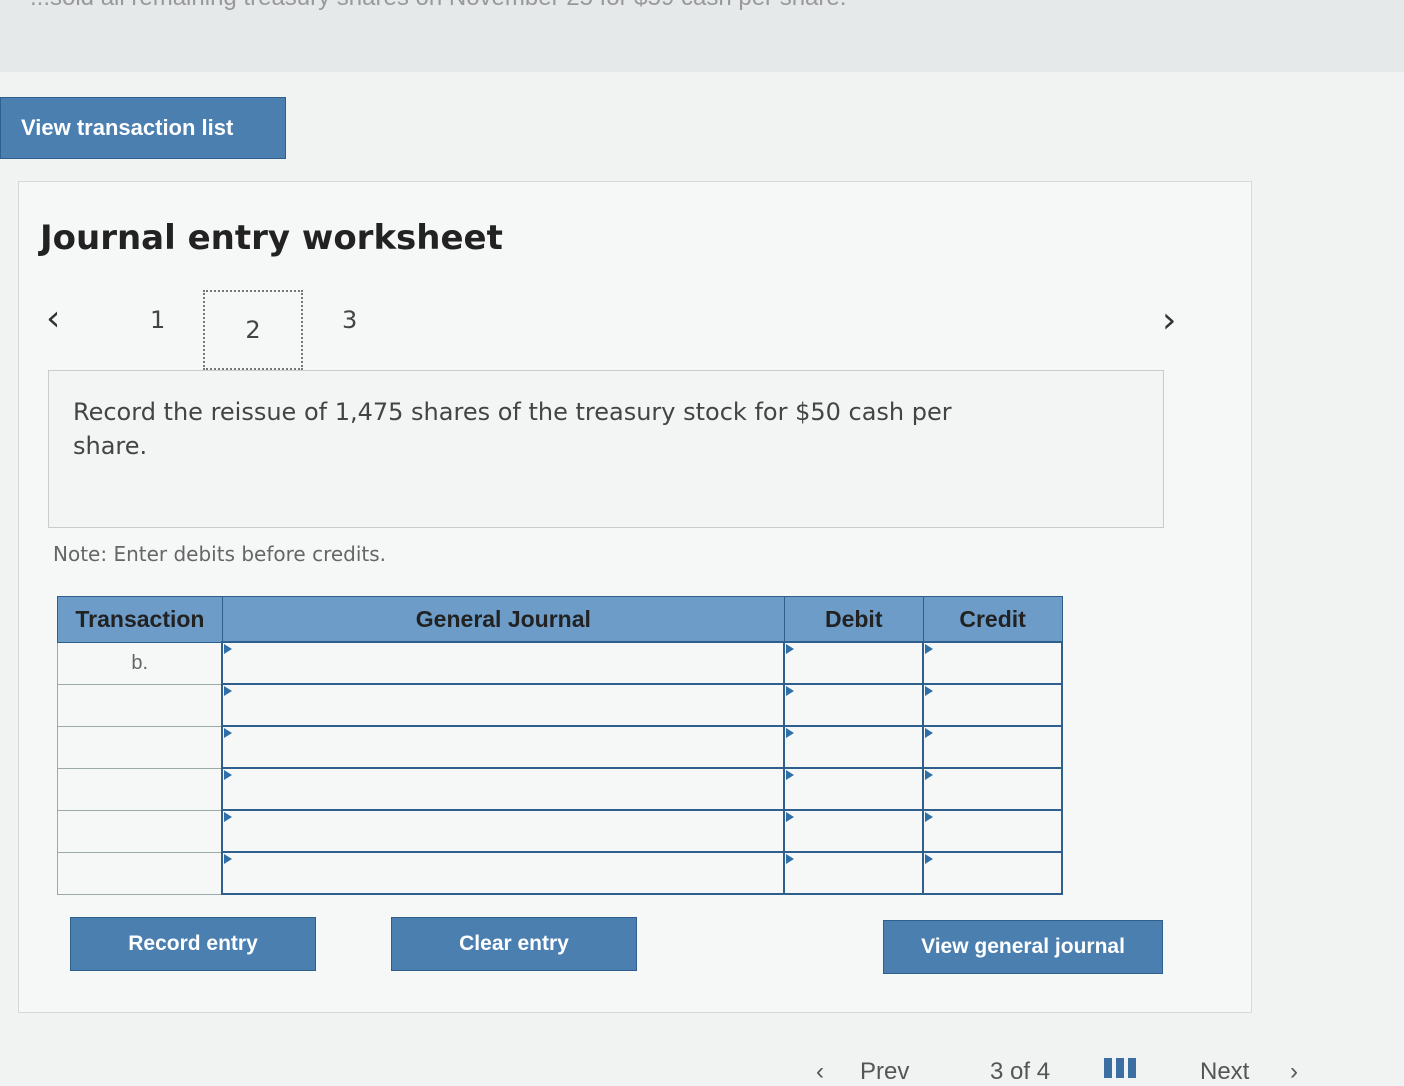 The image size is (1404, 1086). What do you see at coordinates (1043, 1071) in the screenshot?
I see `total-pages: 4` at bounding box center [1043, 1071].